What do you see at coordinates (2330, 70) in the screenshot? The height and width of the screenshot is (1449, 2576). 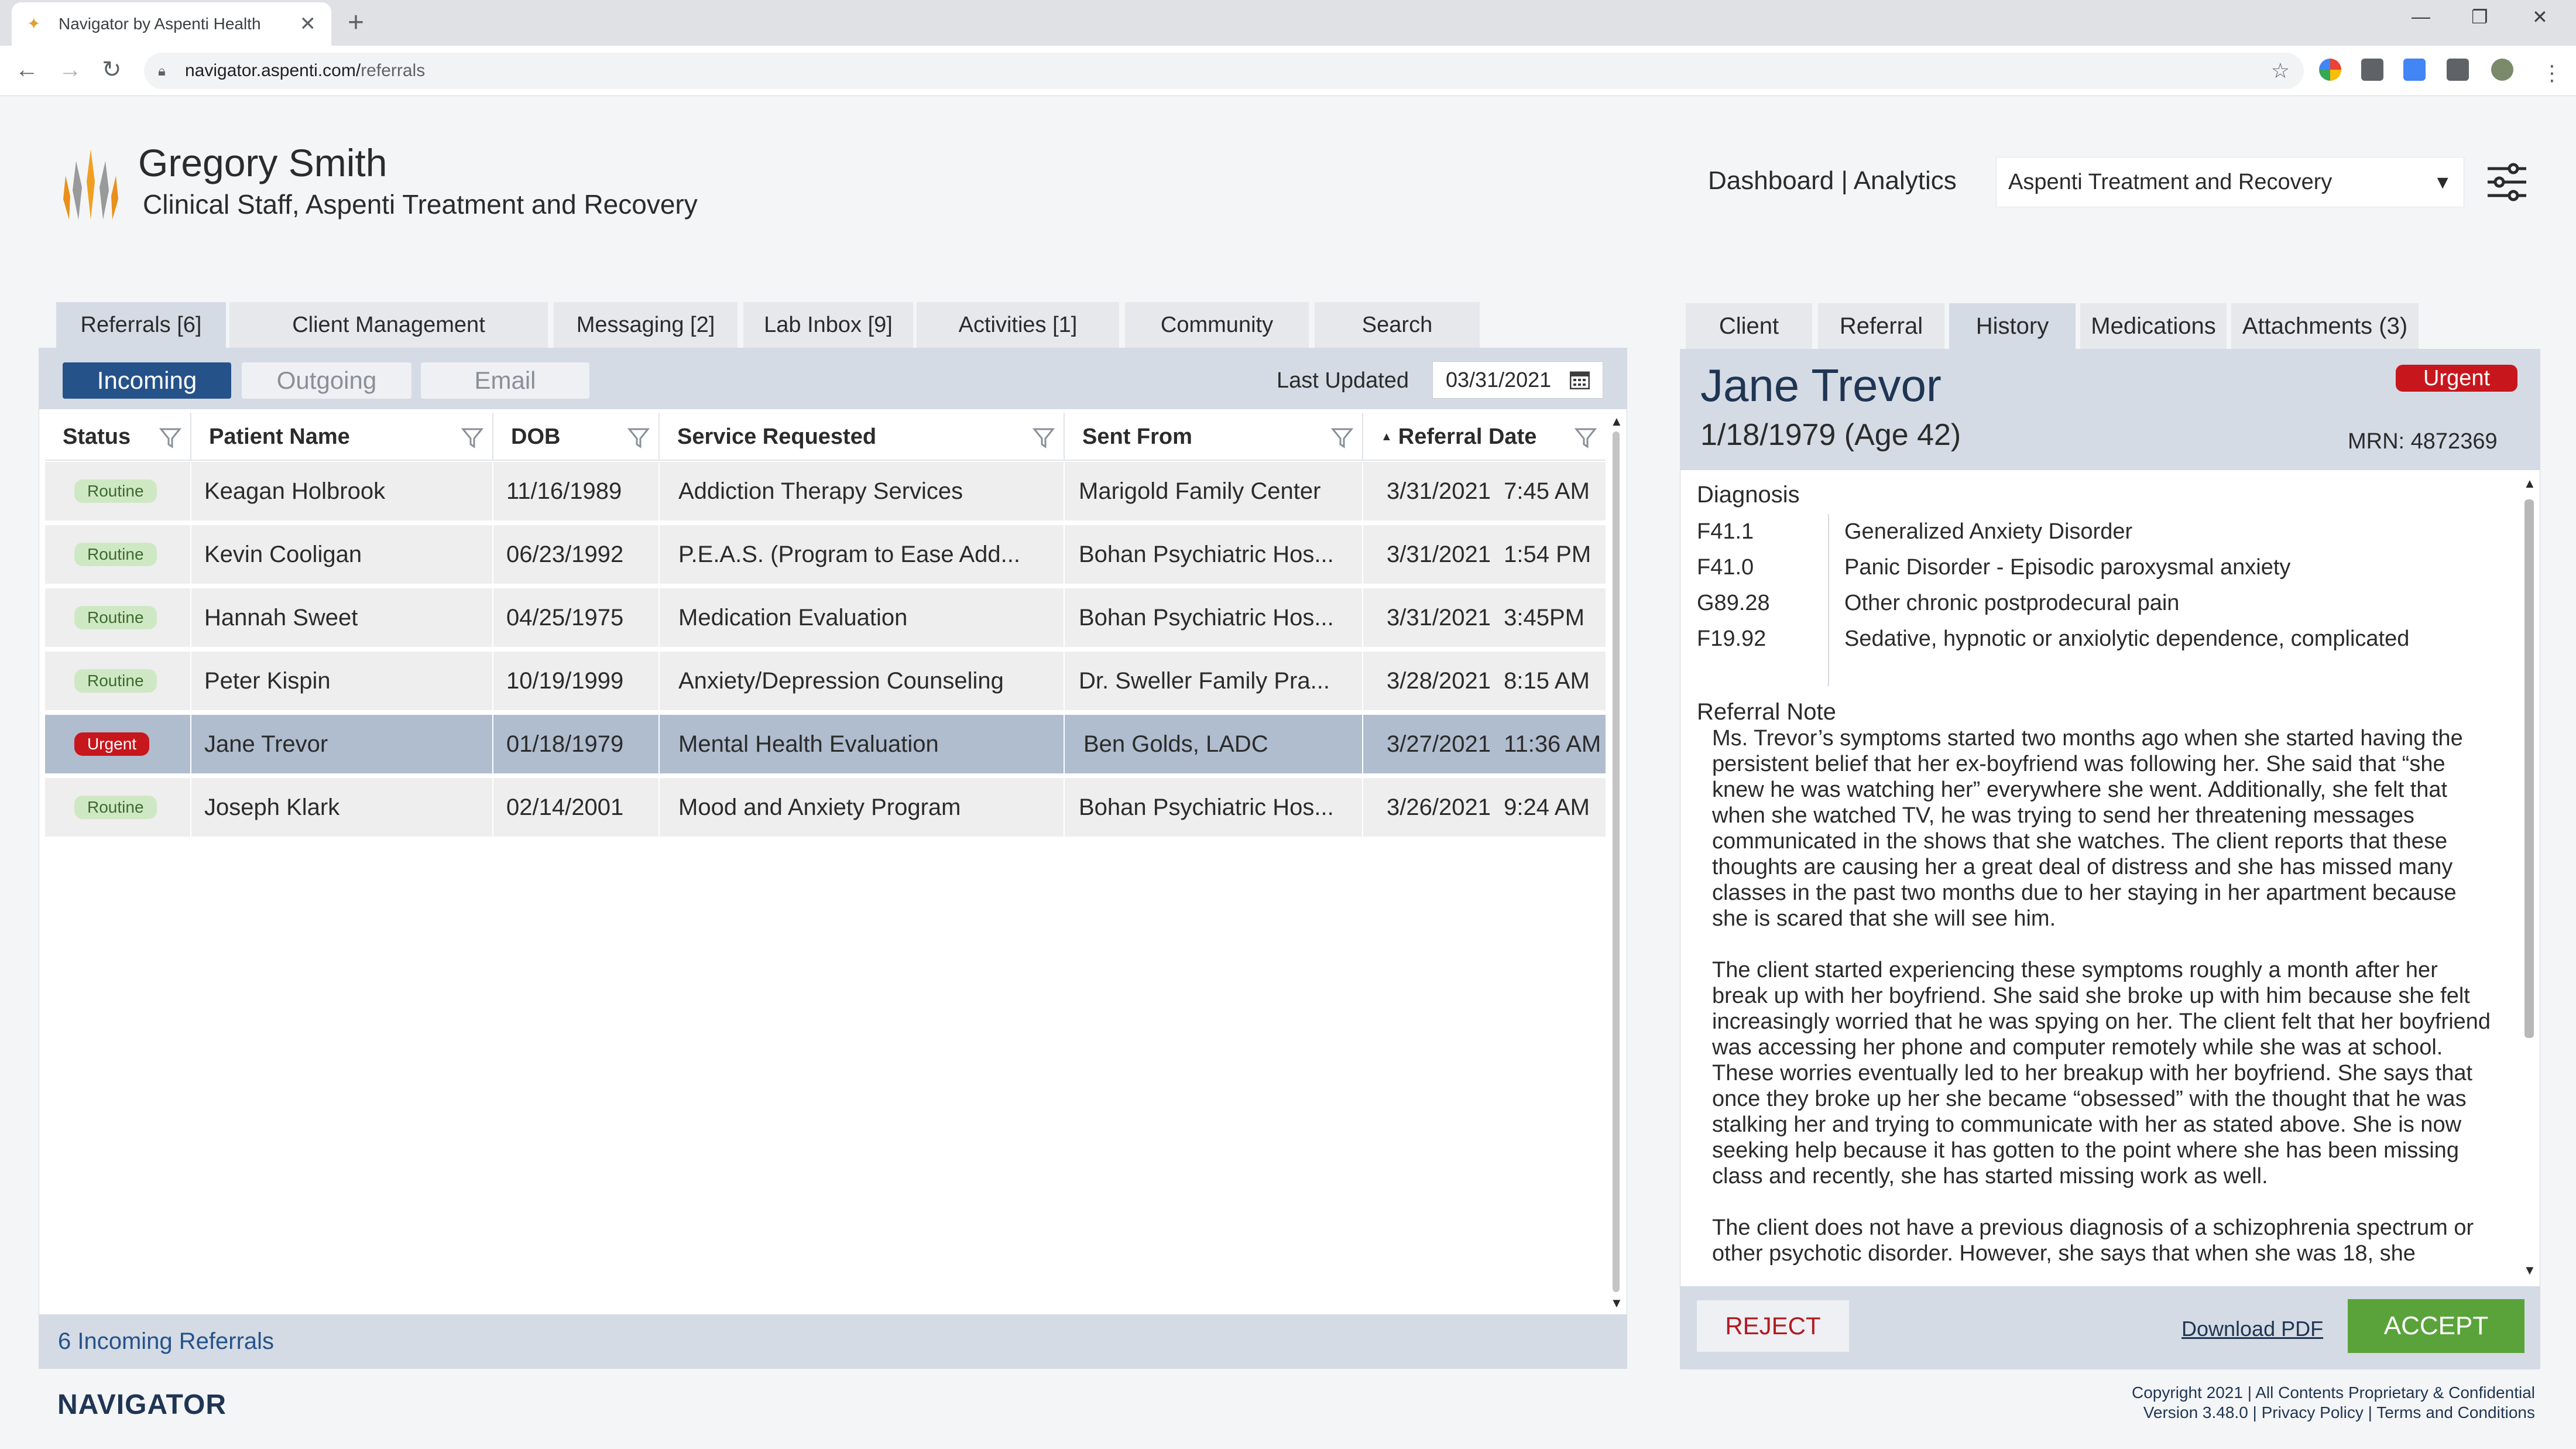 I see `extension-color-icon` at bounding box center [2330, 70].